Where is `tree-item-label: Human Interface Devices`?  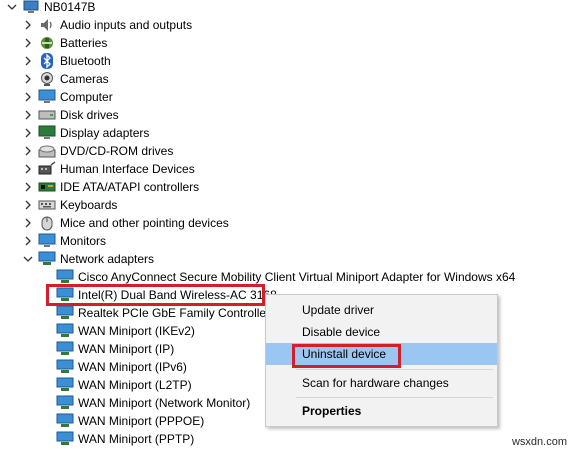
tree-item-label: Human Interface Devices is located at coordinates (127, 169).